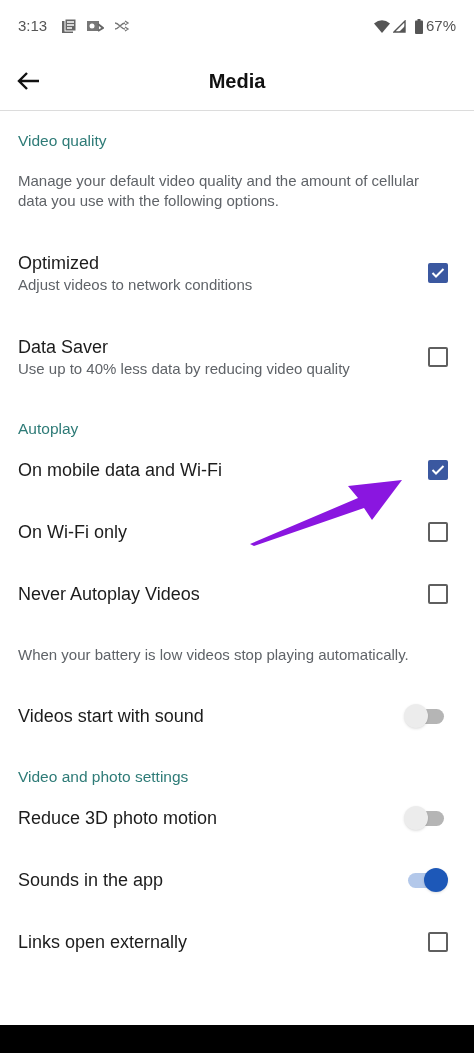  What do you see at coordinates (399, 26) in the screenshot?
I see `signal-icon` at bounding box center [399, 26].